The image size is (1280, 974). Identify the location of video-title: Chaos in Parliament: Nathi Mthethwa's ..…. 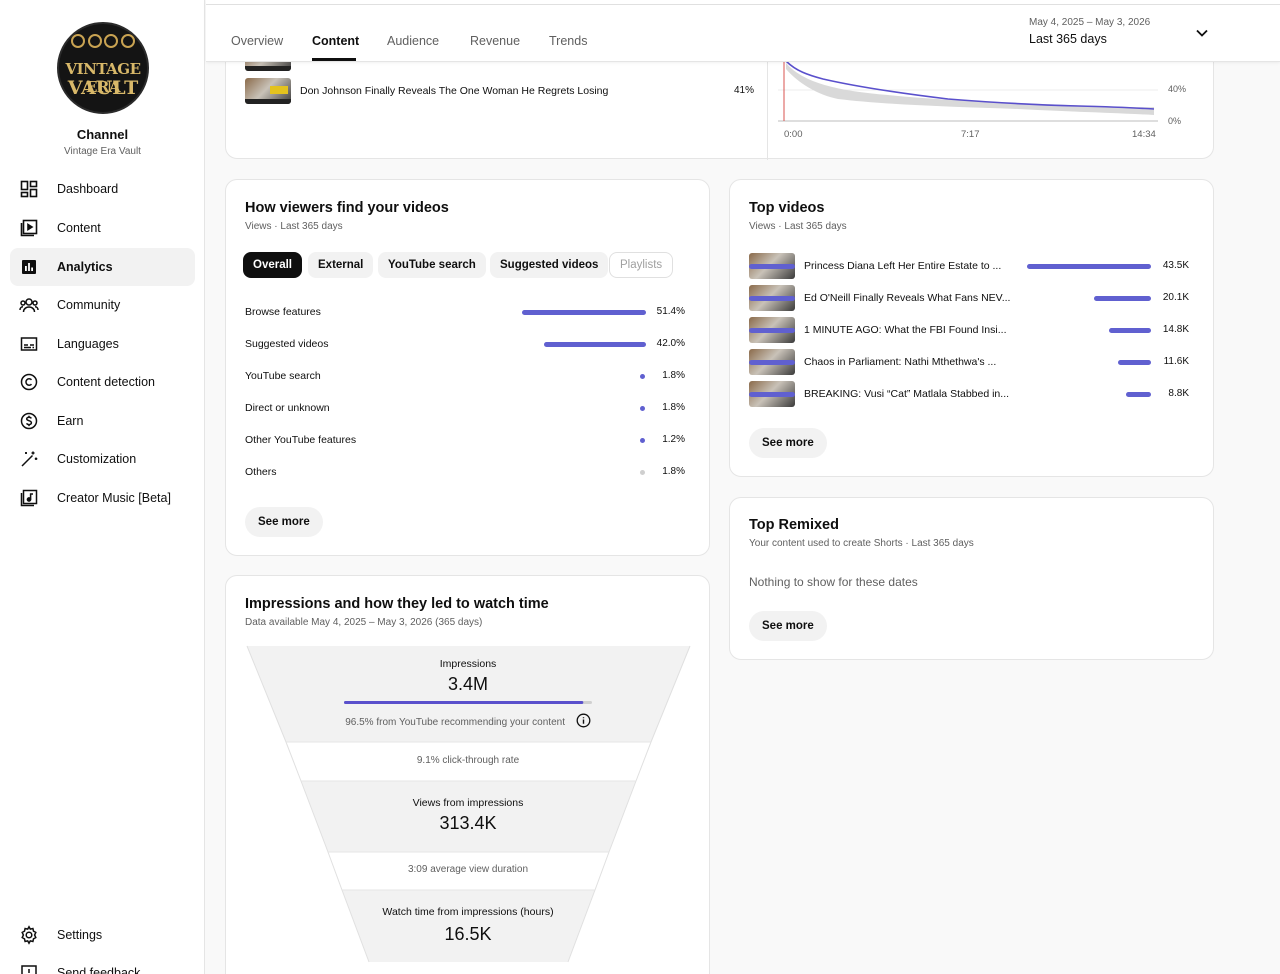
(900, 362).